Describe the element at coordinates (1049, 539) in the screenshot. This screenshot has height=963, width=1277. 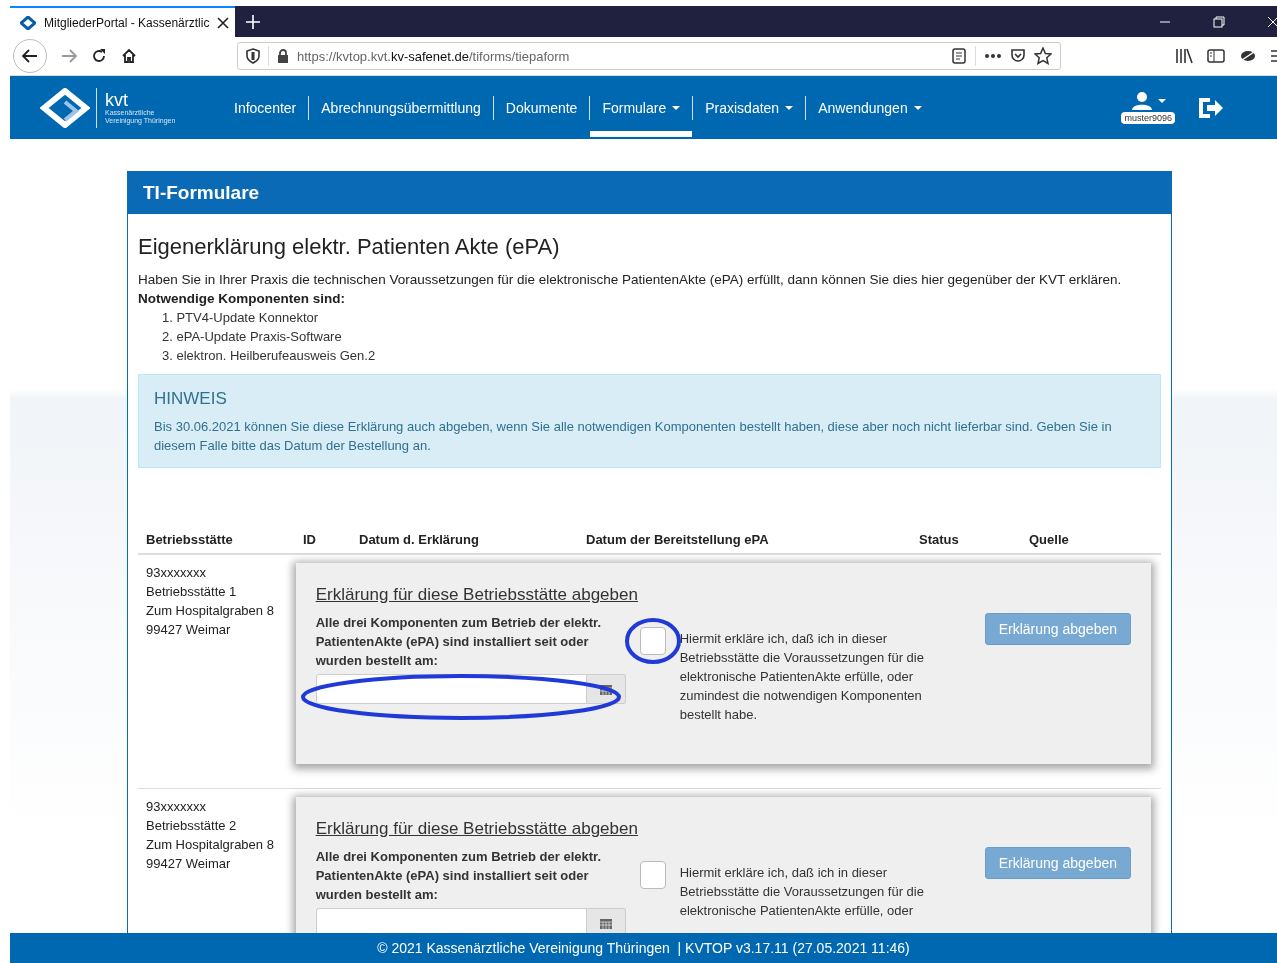
I see `column-header: Quelle` at that location.